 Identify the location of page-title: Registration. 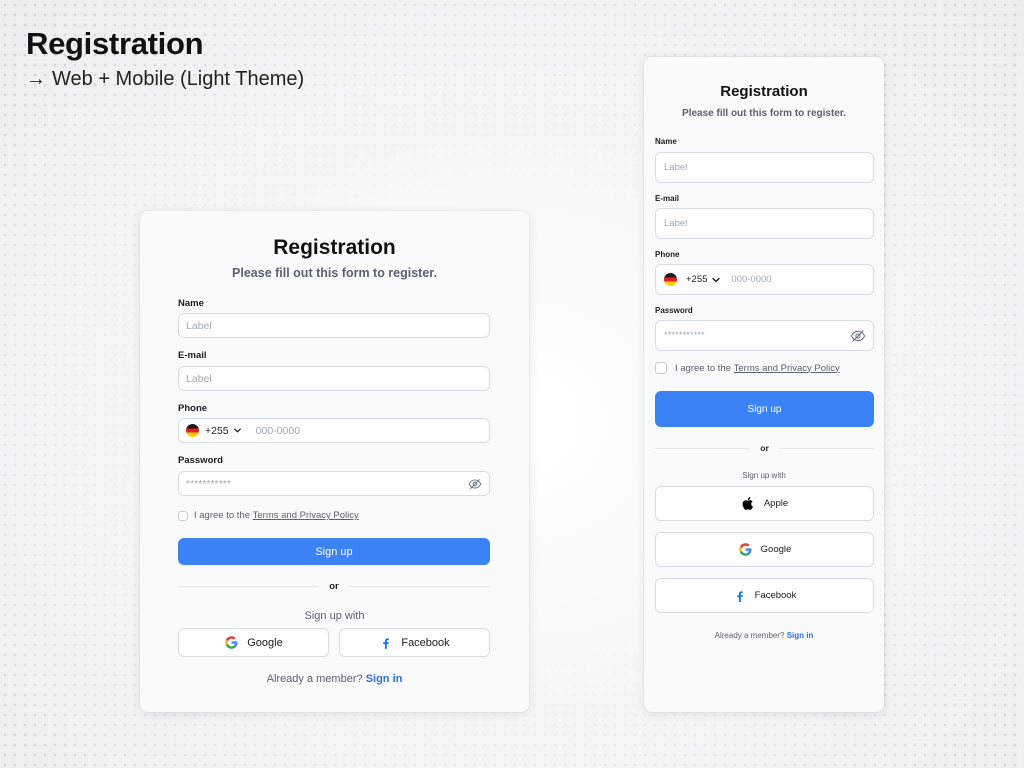
(115, 43).